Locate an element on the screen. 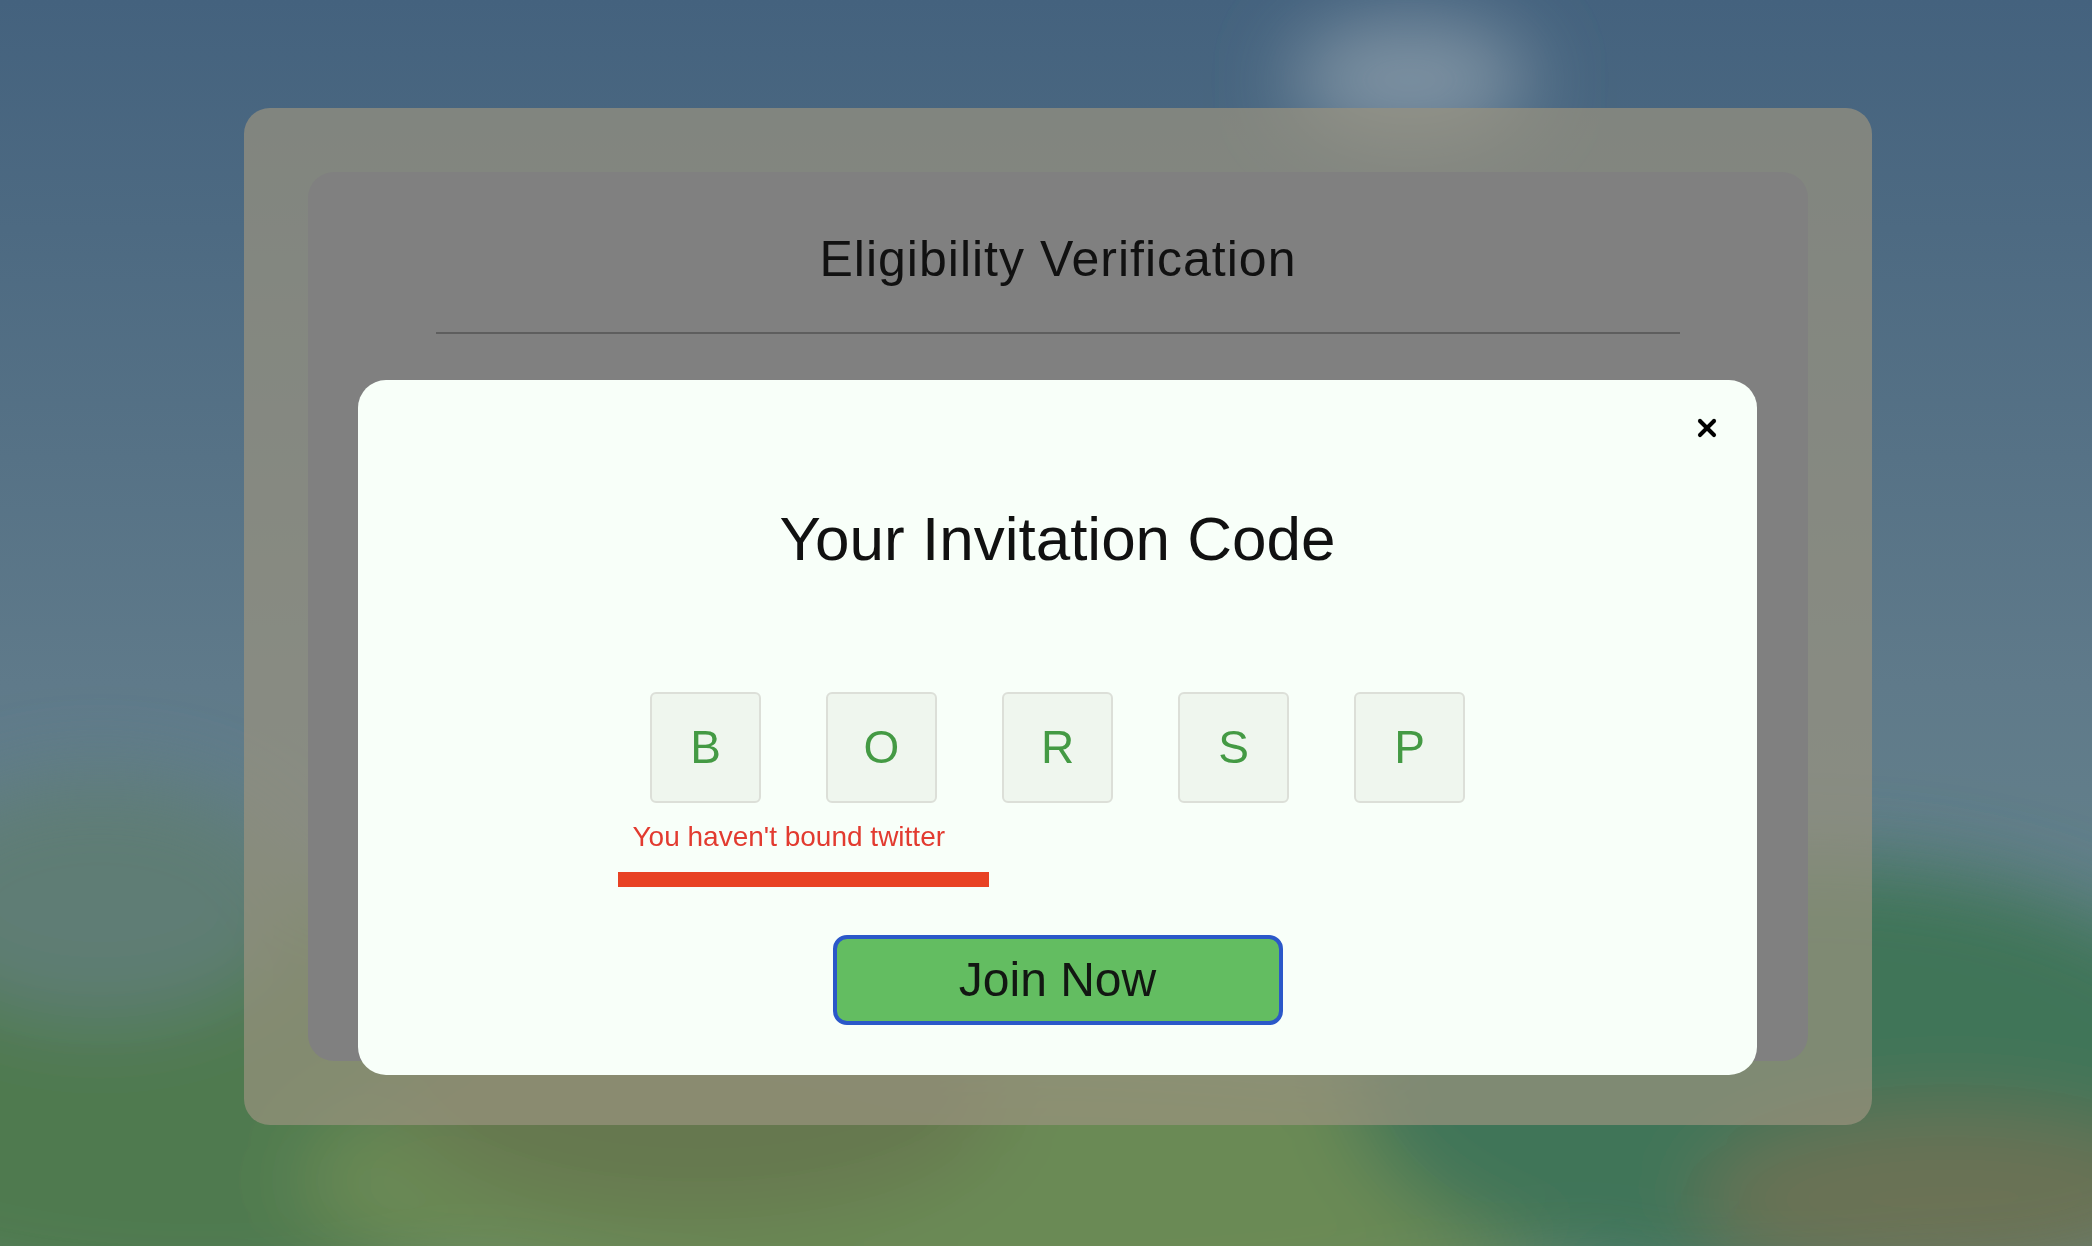 The image size is (2092, 1246). code-character: S is located at coordinates (1233, 747).